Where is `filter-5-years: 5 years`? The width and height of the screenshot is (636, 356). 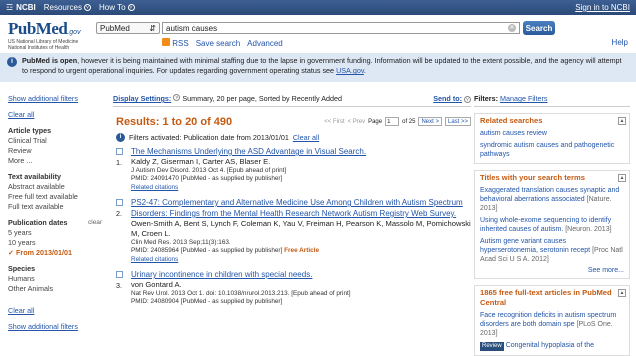
filter-5-years: 5 years is located at coordinates (55, 233).